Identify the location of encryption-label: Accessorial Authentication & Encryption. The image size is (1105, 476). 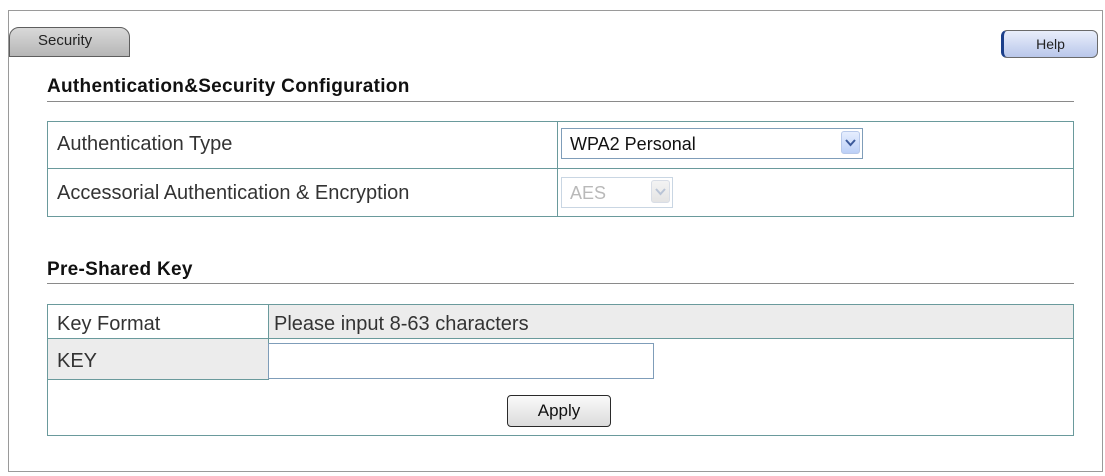
(233, 193).